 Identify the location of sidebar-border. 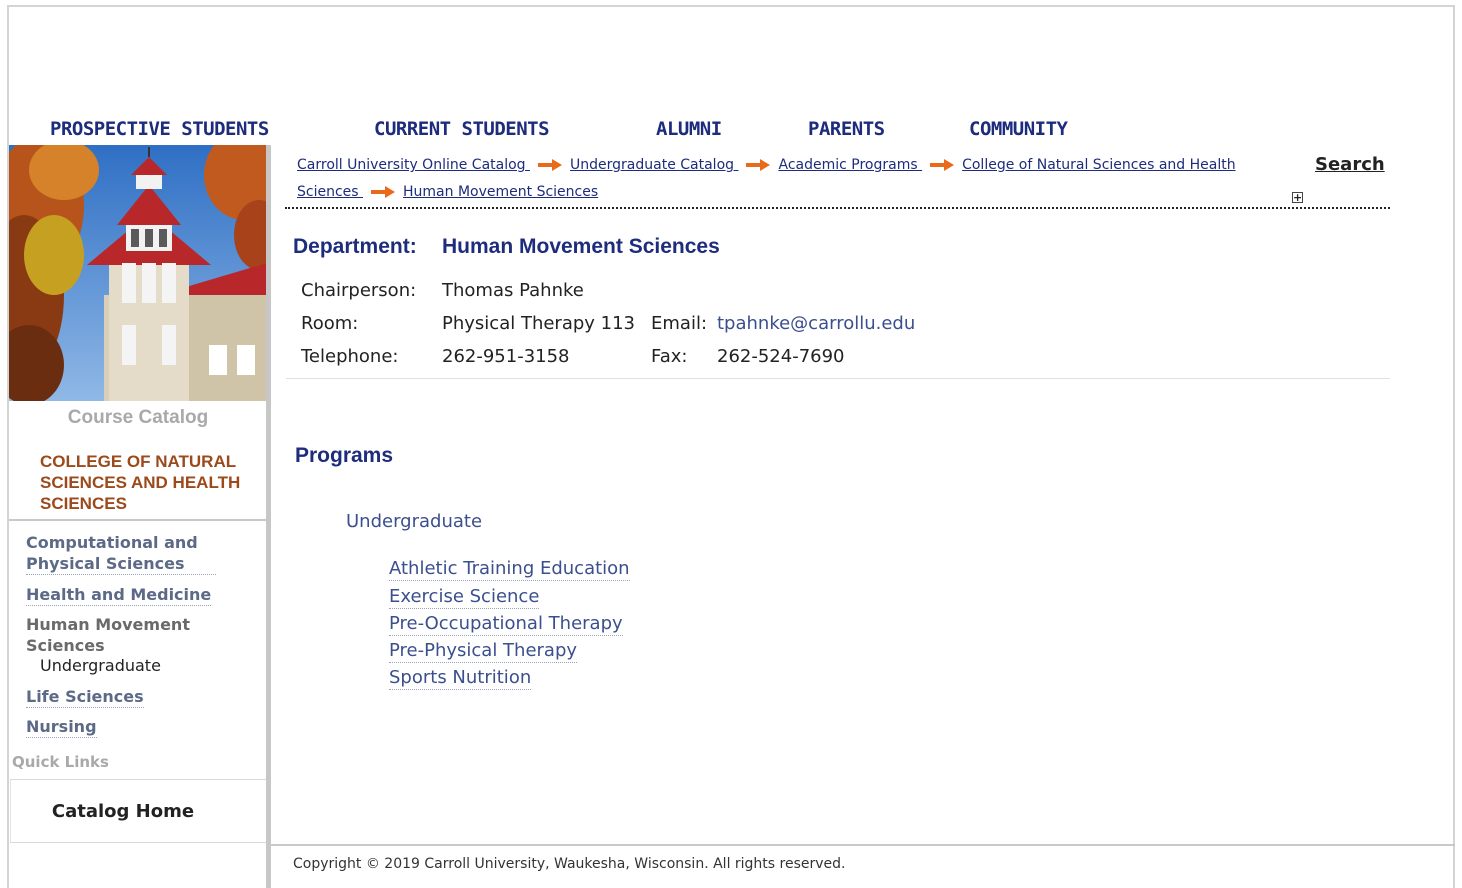
(268, 516).